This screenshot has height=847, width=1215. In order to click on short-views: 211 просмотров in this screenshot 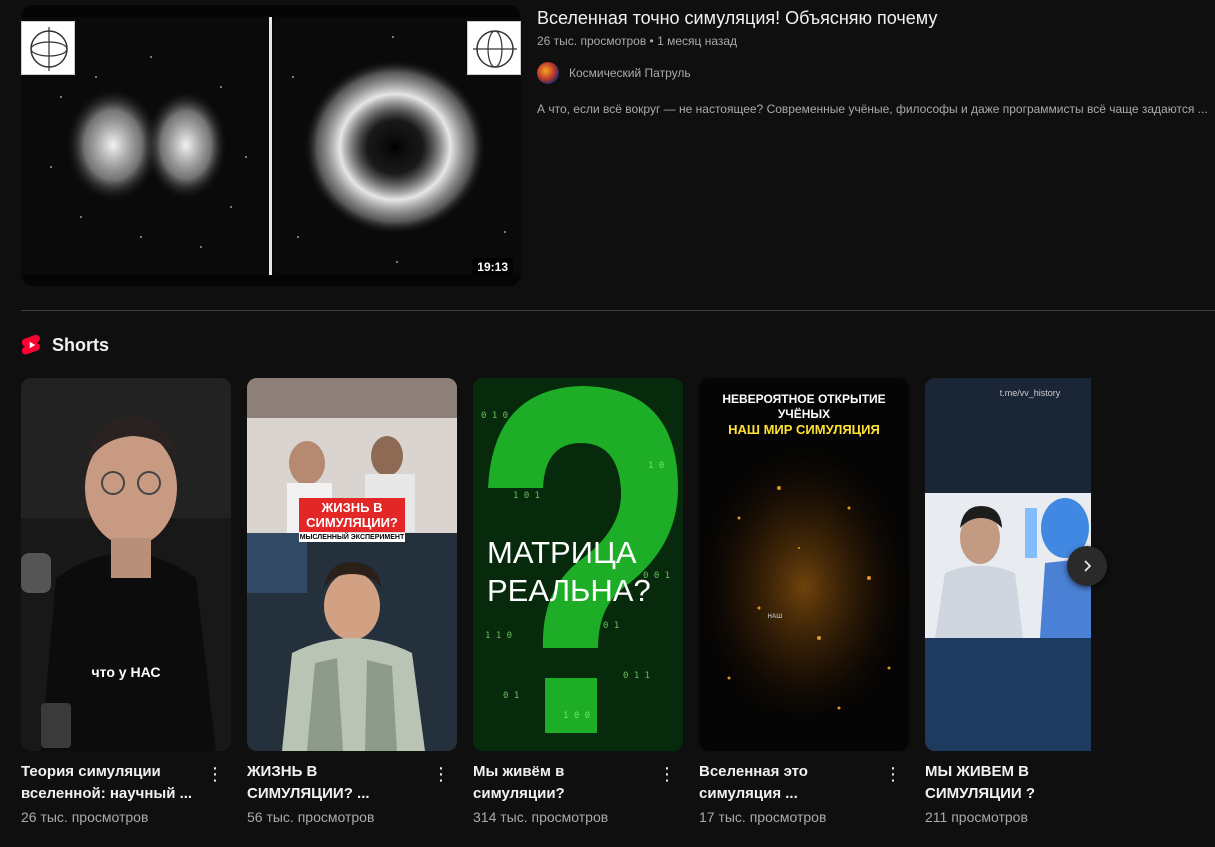, I will do `click(976, 817)`.